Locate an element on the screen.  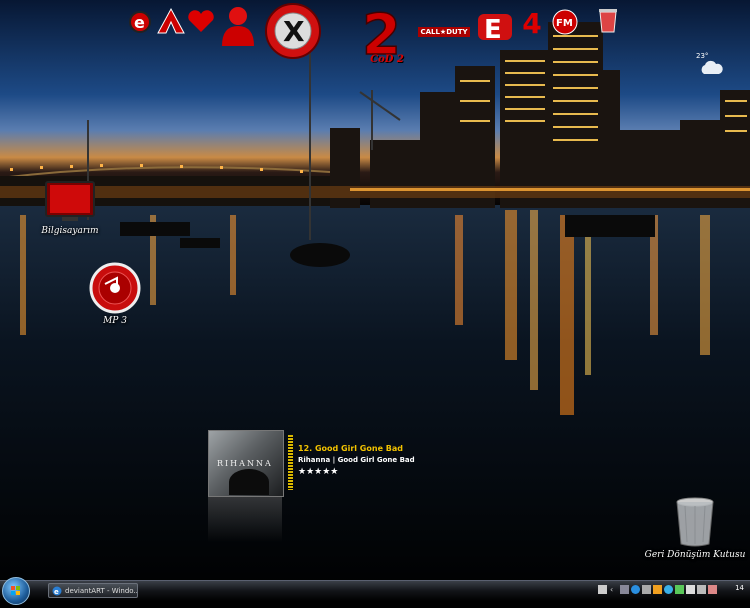
cod2-shortcut: 2 CoD 2 is located at coordinates (387, 34).